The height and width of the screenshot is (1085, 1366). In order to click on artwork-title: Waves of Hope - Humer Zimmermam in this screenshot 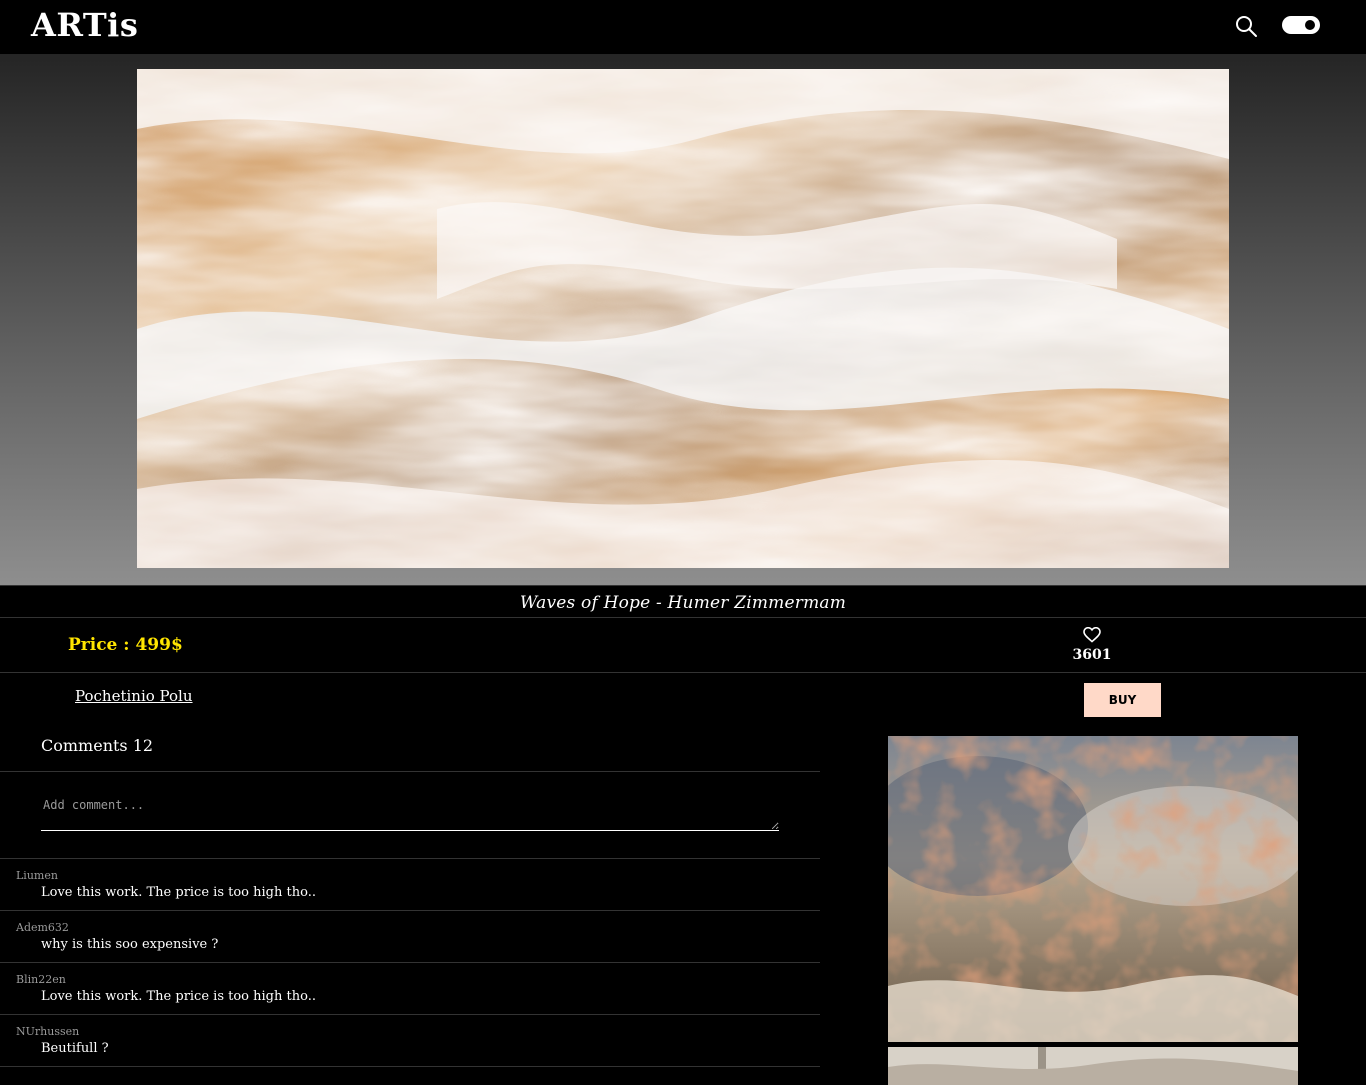, I will do `click(683, 603)`.